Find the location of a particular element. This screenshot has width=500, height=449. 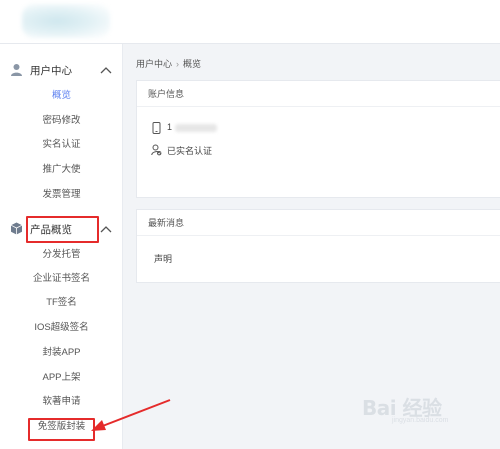

sidebar-item-password: 密码修改 is located at coordinates (61, 121).